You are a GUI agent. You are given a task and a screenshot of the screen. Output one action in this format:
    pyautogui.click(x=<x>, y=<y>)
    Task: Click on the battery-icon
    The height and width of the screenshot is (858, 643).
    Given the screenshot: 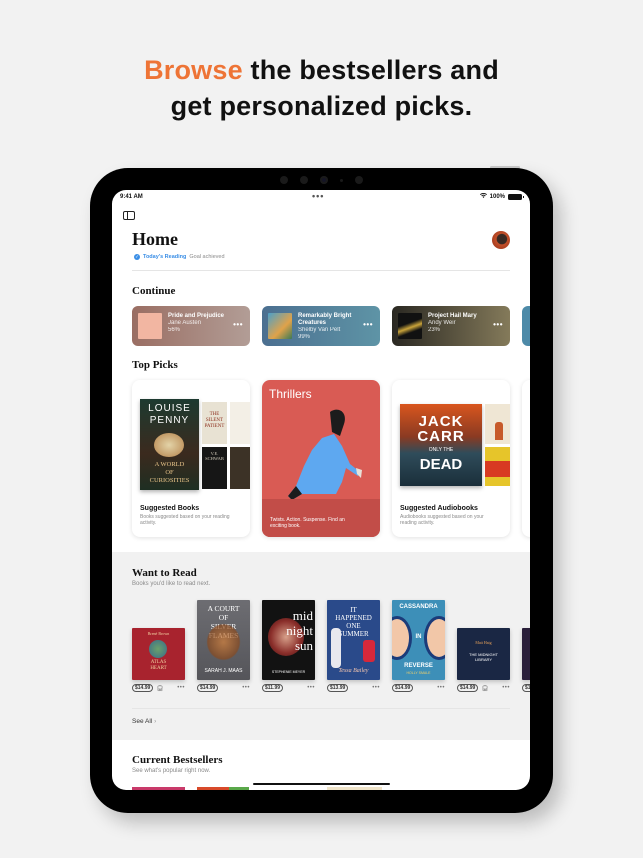 What is the action you would take?
    pyautogui.click(x=516, y=196)
    